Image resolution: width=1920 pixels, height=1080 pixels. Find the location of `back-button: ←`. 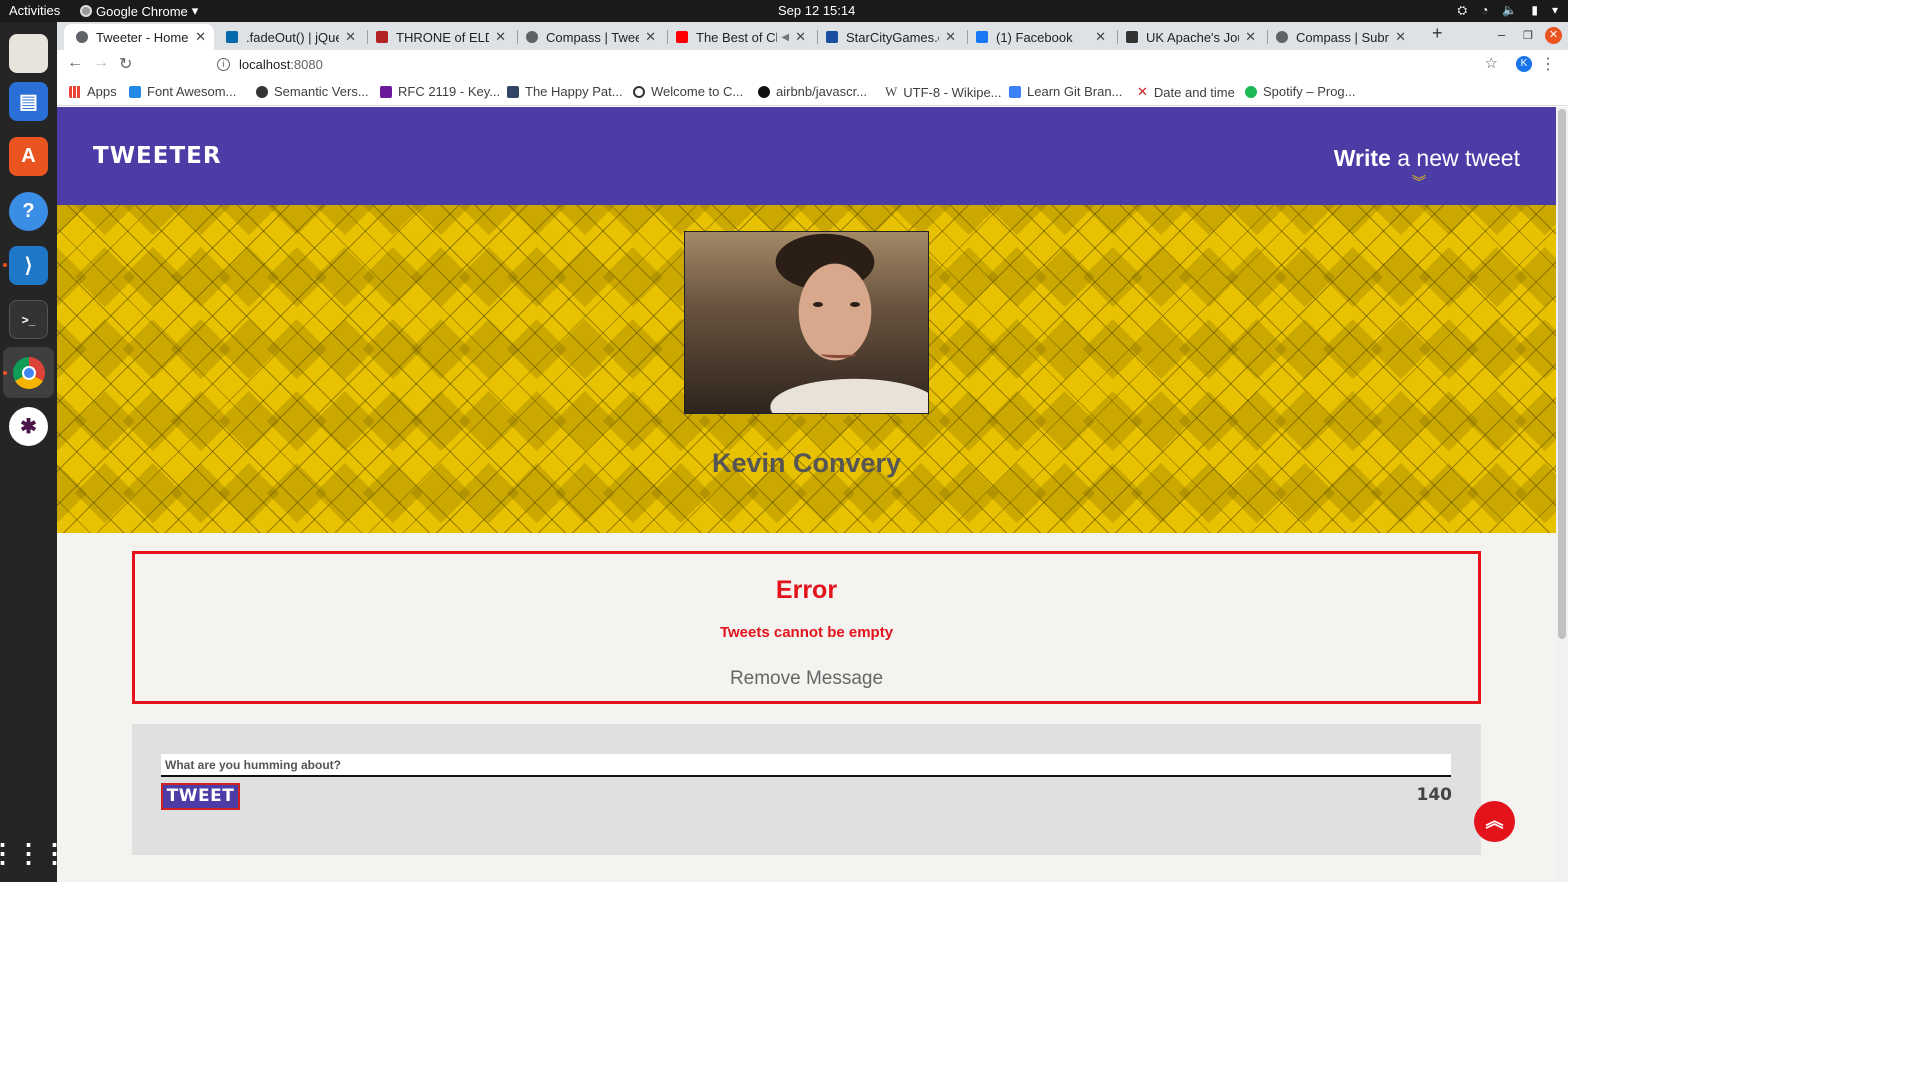

back-button: ← is located at coordinates (75, 63).